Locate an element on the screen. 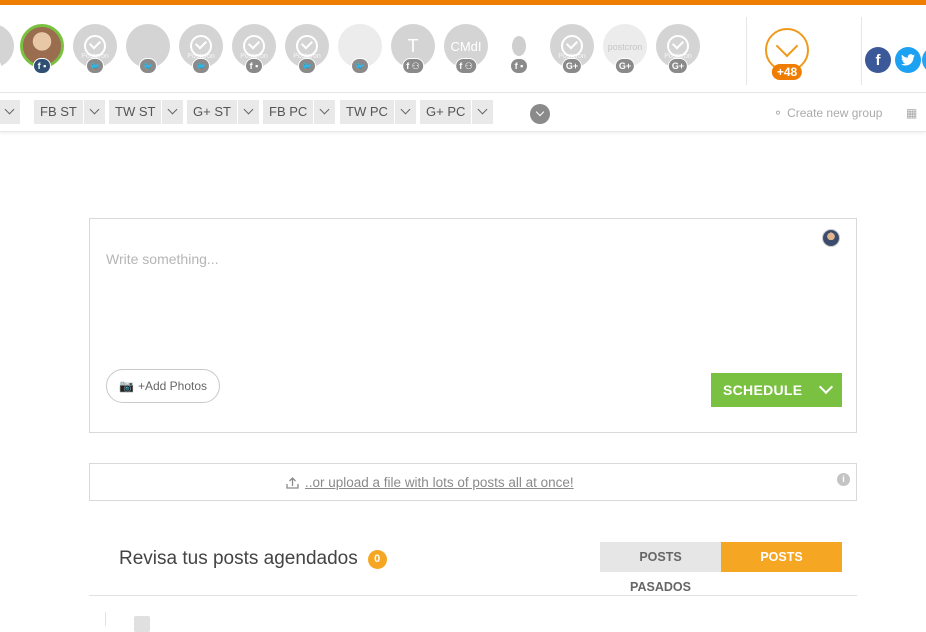  group-chip: G+ ST is located at coordinates (223, 112).